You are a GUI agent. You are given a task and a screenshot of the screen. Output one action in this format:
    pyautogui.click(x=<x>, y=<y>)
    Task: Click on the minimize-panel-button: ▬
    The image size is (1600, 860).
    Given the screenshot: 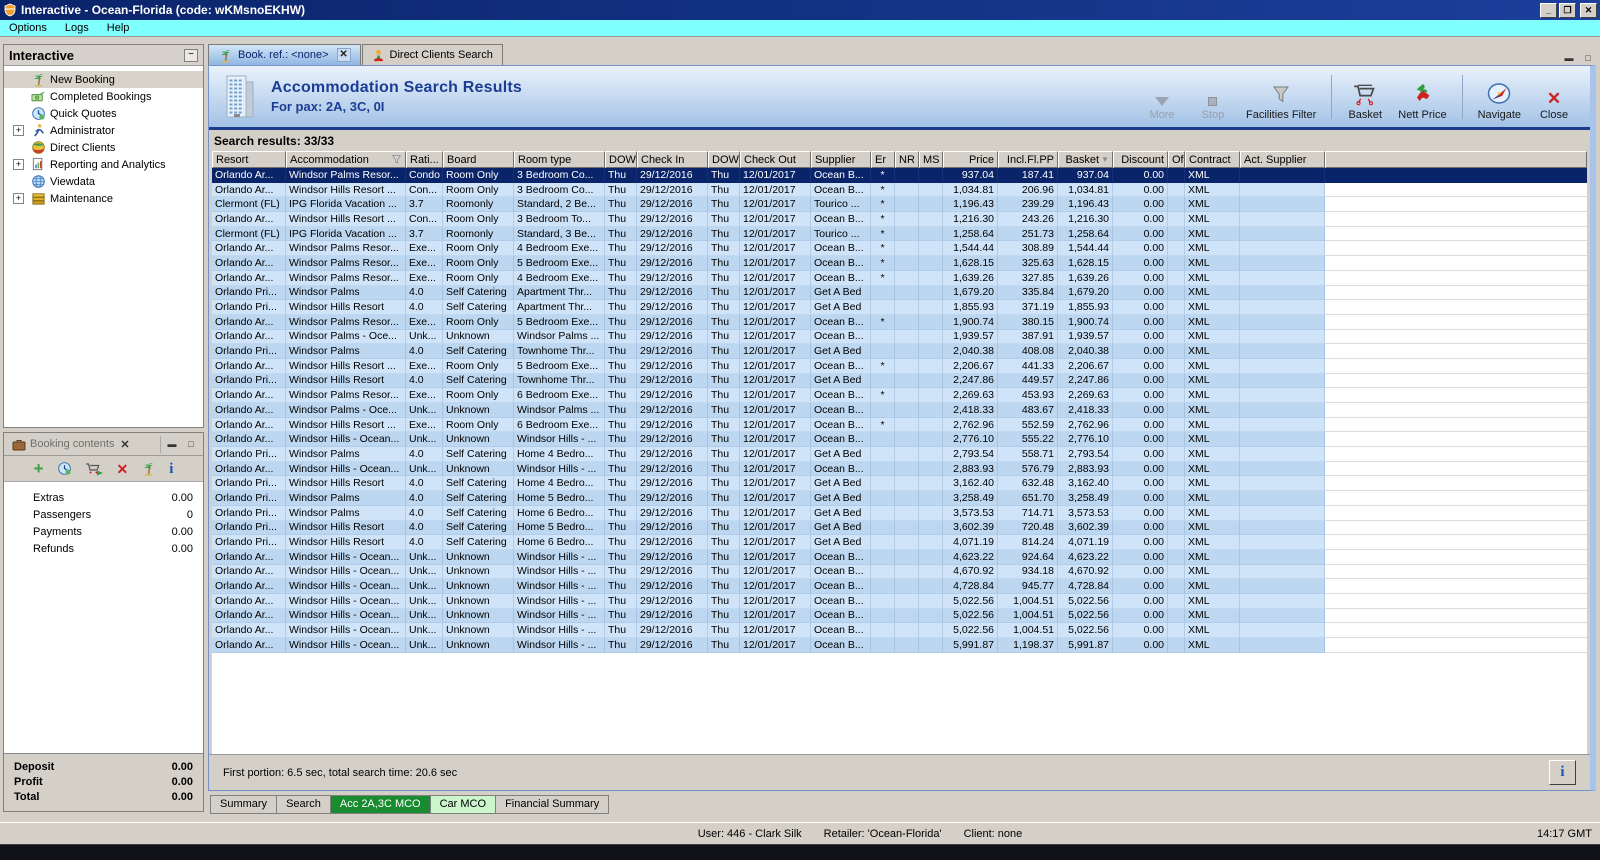 What is the action you would take?
    pyautogui.click(x=172, y=444)
    